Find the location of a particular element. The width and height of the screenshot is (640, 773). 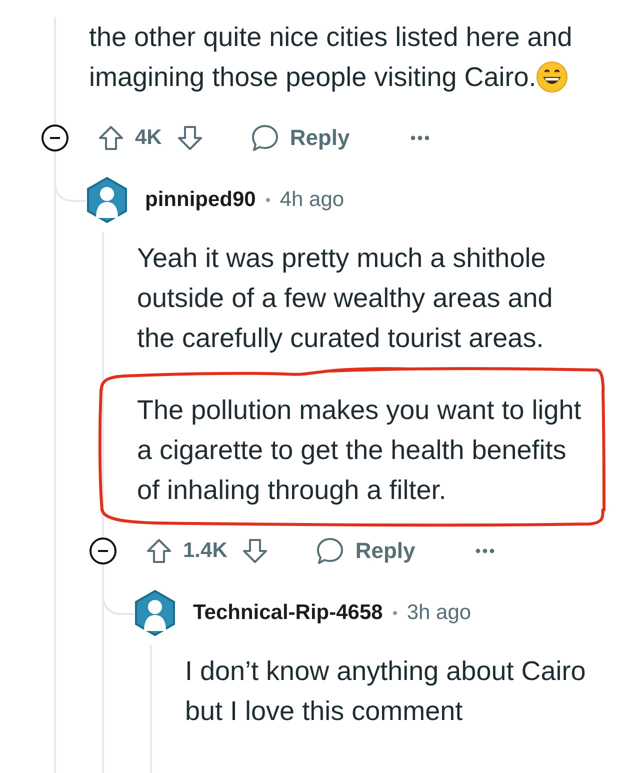

comment-text: the other quite nice cities listed here and imagining those people visiting Cairo. is located at coordinates (330, 57).